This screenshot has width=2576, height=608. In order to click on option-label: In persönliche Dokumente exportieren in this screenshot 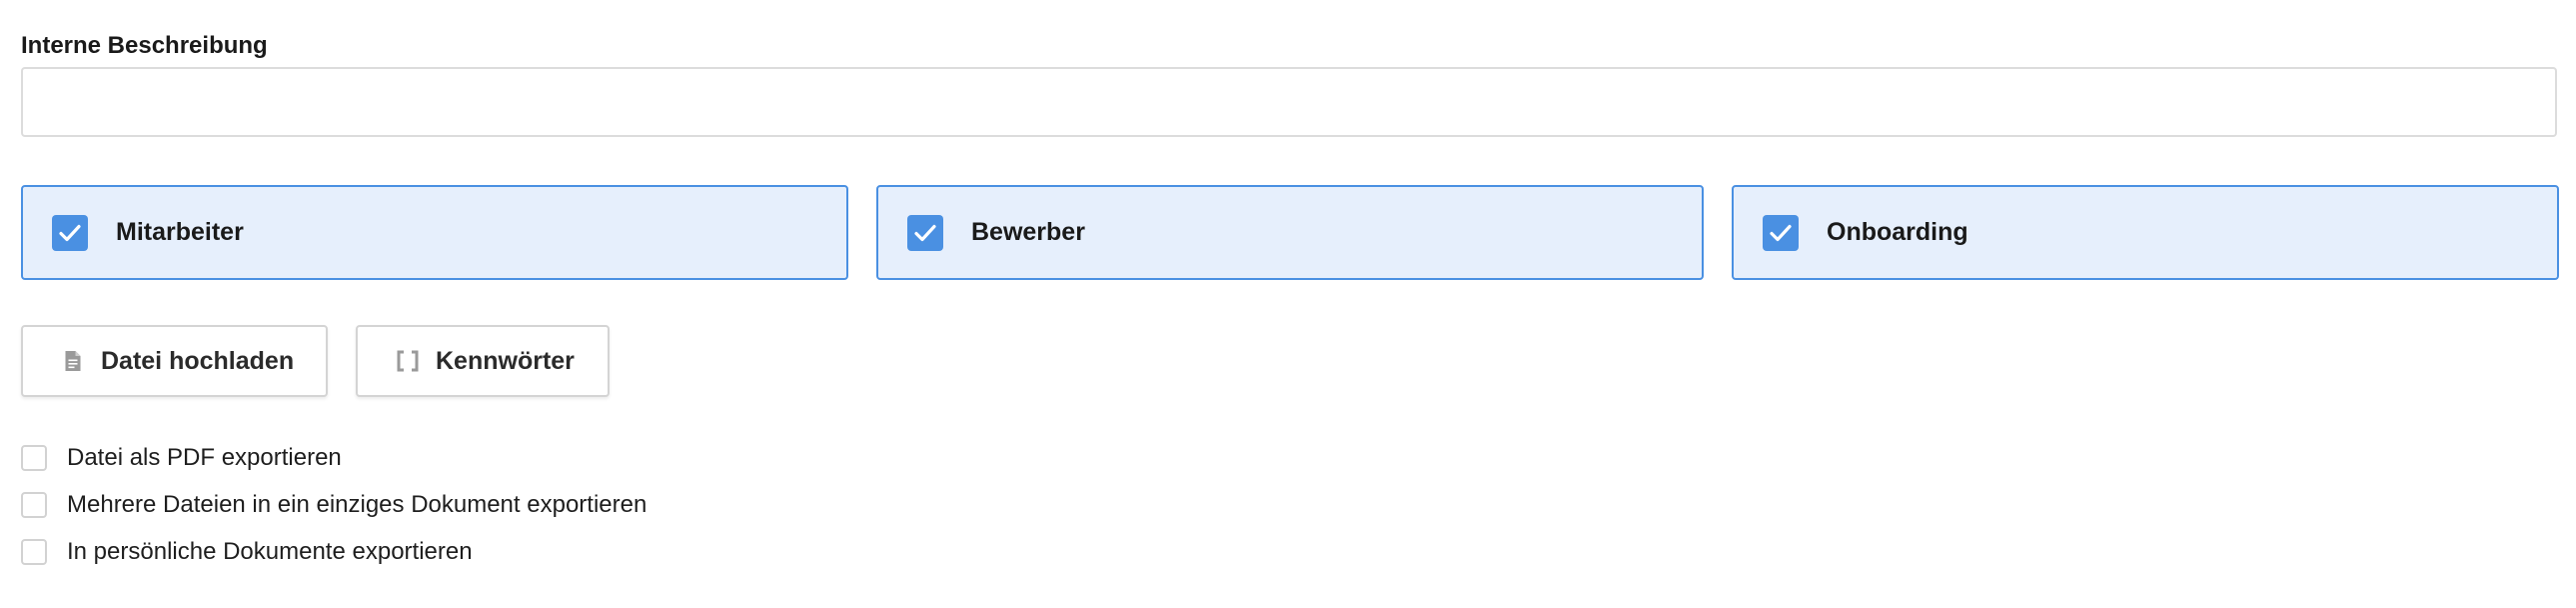, I will do `click(270, 551)`.